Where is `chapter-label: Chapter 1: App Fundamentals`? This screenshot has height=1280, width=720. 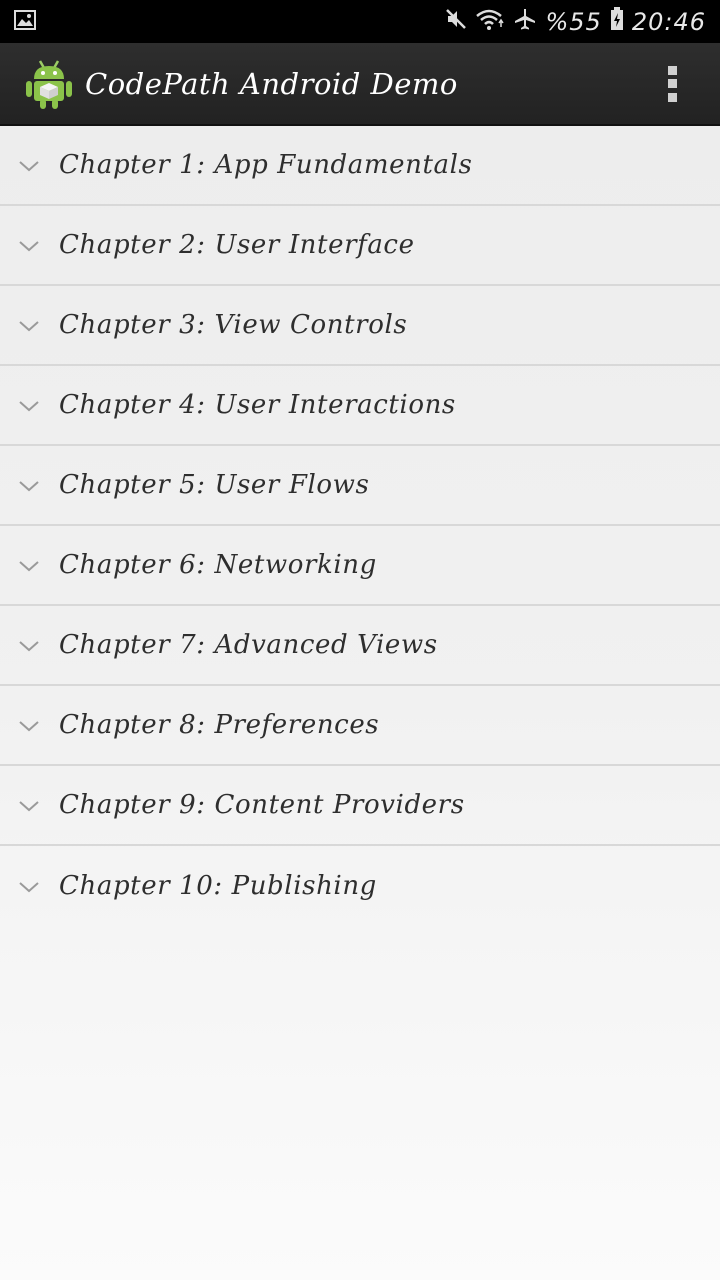 chapter-label: Chapter 1: App Fundamentals is located at coordinates (266, 165).